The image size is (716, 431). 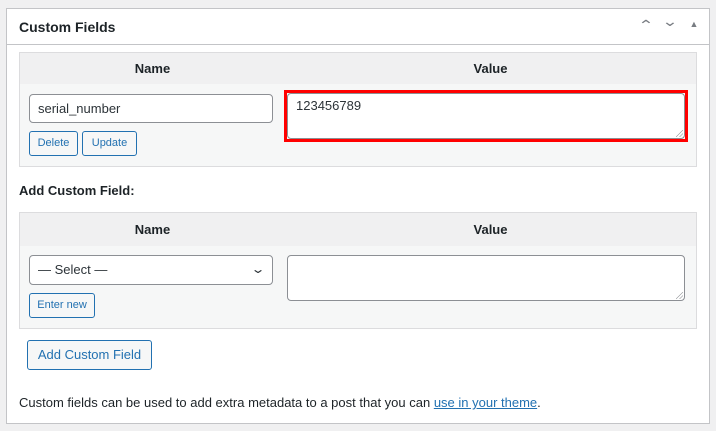 What do you see at coordinates (77, 190) in the screenshot?
I see `add-custom-field-label: Add Custom Field:` at bounding box center [77, 190].